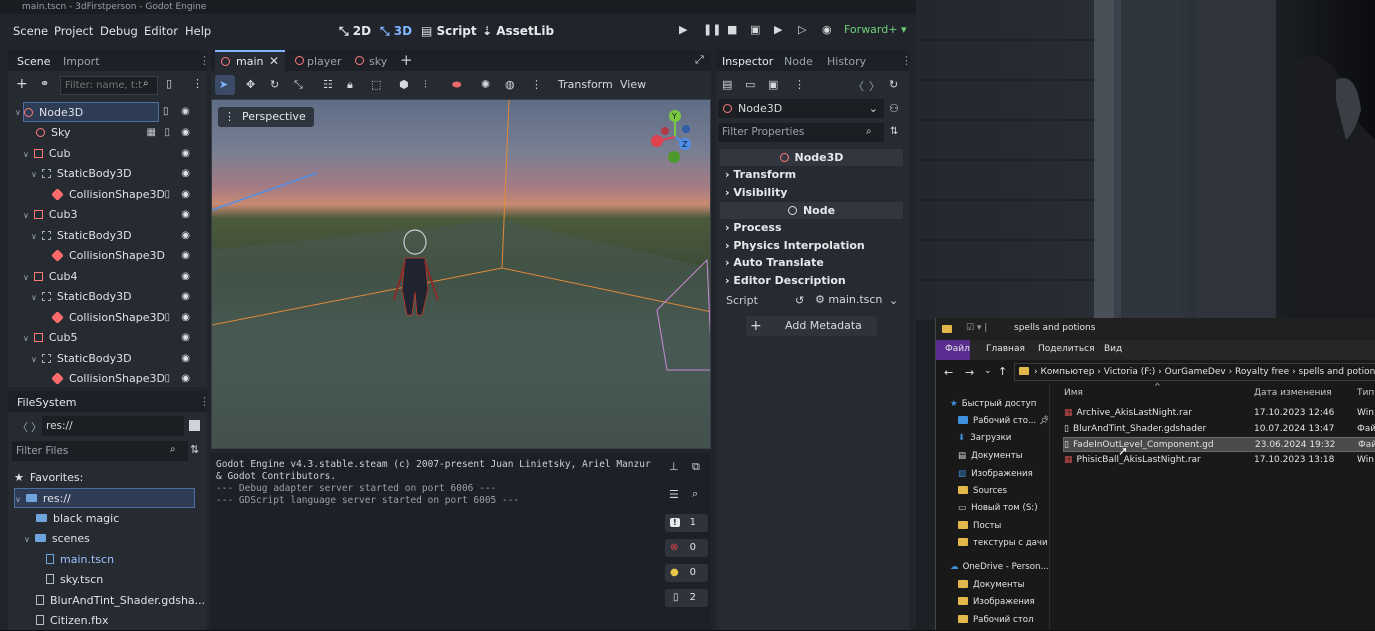 This screenshot has height=631, width=1375. I want to click on menu-editor: Editor, so click(161, 31).